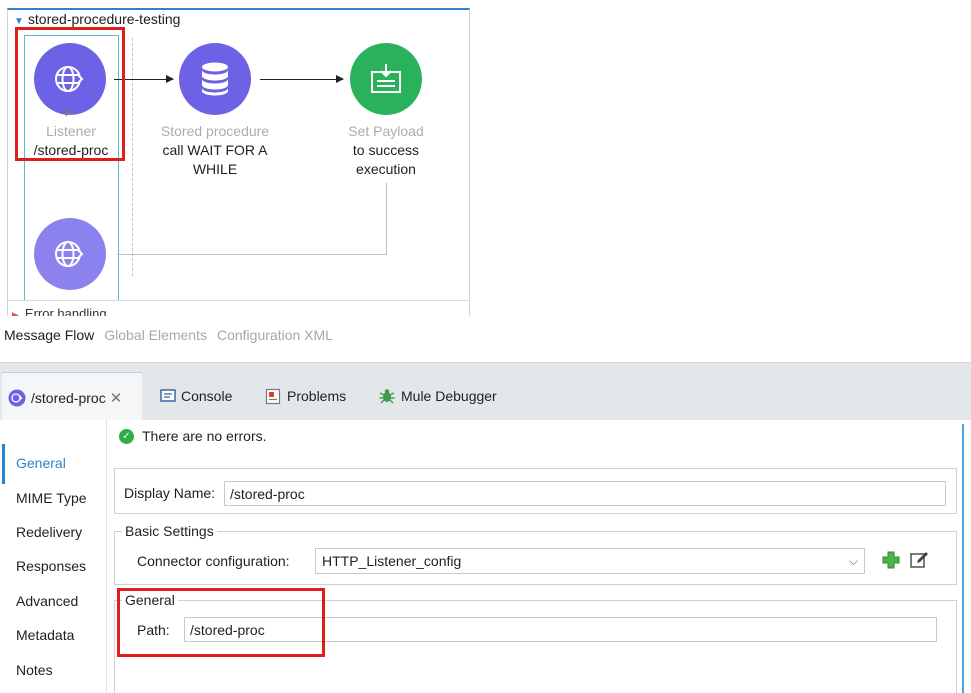  What do you see at coordinates (49, 532) in the screenshot?
I see `nav-item-redelivery: Redelivery` at bounding box center [49, 532].